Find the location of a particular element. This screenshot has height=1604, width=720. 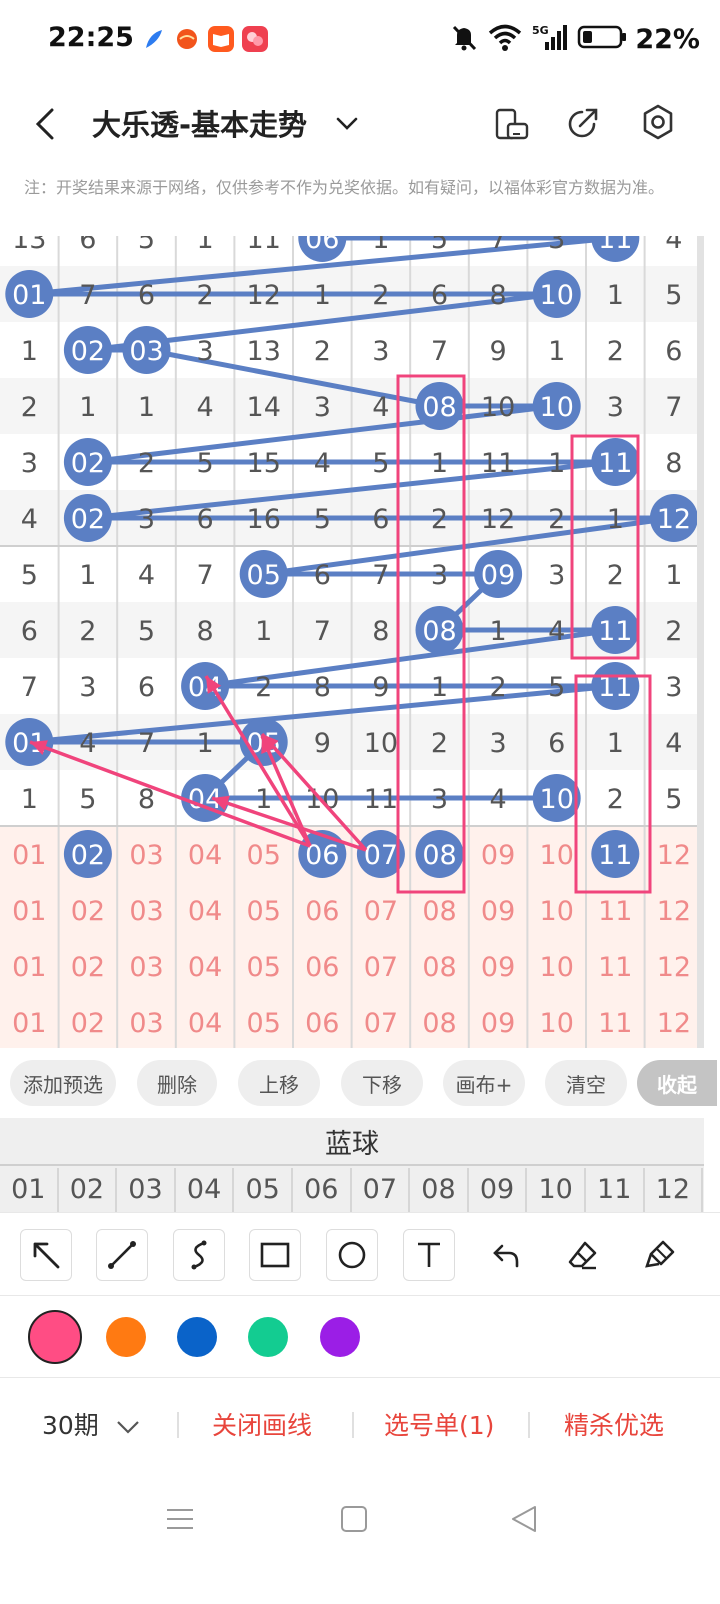

optimize-button: 精杀优选 is located at coordinates (614, 1424).